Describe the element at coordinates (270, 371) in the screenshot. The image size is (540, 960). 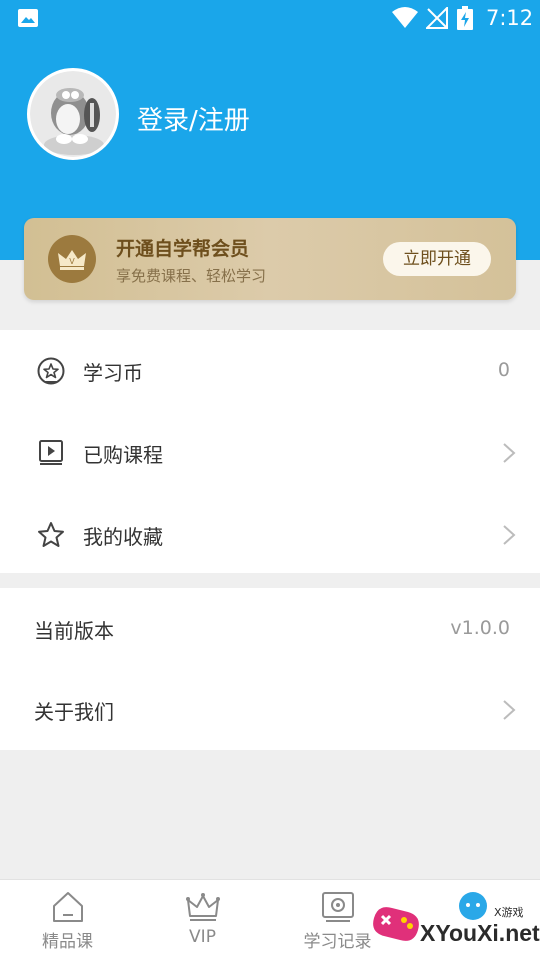
I see `menu-item-coins: 学习币 0` at that location.